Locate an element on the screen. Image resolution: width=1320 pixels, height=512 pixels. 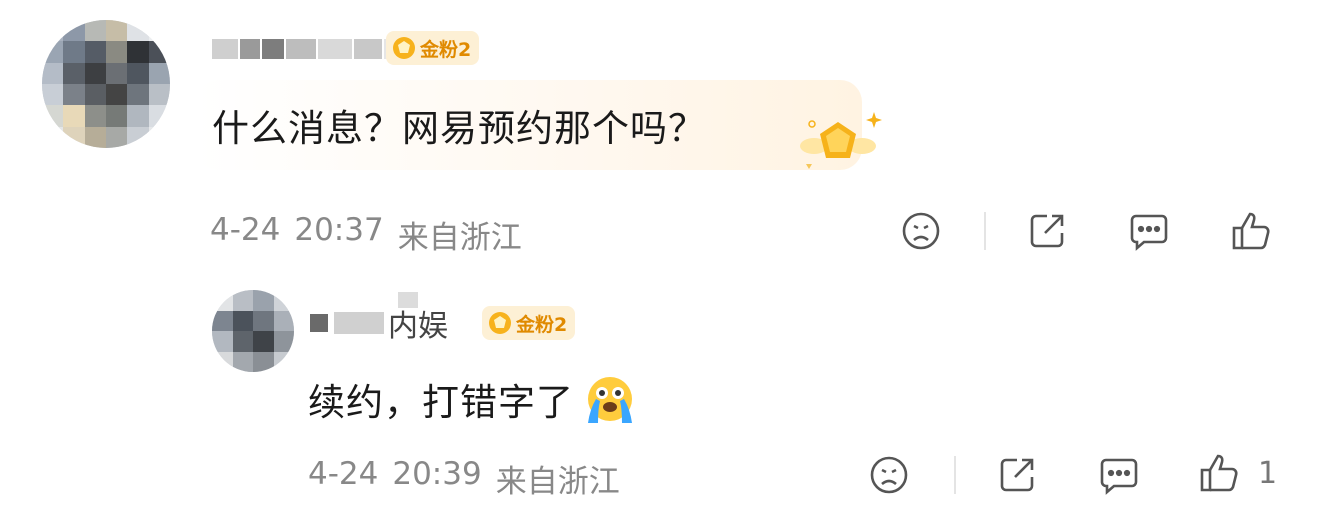
username: 内娱 is located at coordinates (379, 323).